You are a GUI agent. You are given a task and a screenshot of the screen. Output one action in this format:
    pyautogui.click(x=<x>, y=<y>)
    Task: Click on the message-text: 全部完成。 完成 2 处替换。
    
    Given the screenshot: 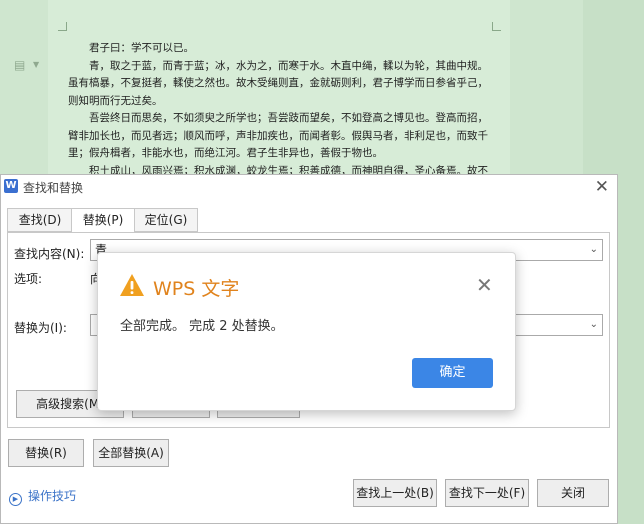 What is the action you would take?
    pyautogui.click(x=202, y=326)
    